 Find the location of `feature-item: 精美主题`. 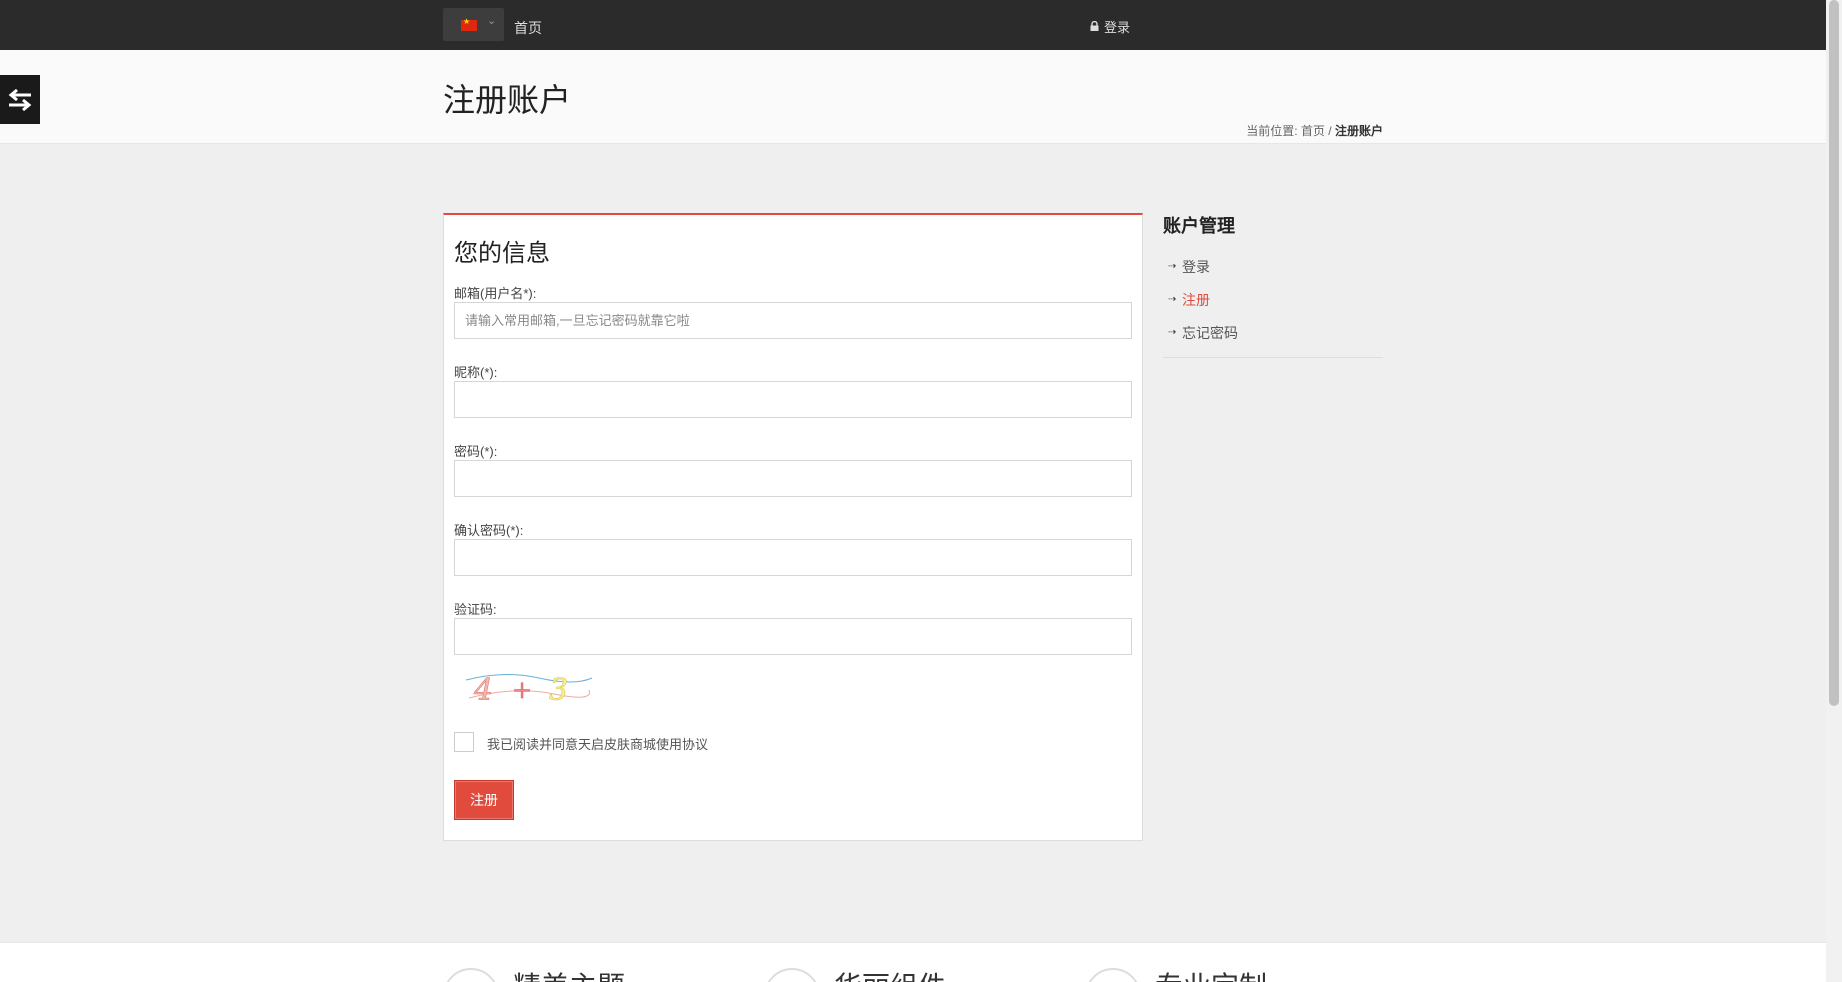

feature-item: 精美主题 is located at coordinates (534, 975).